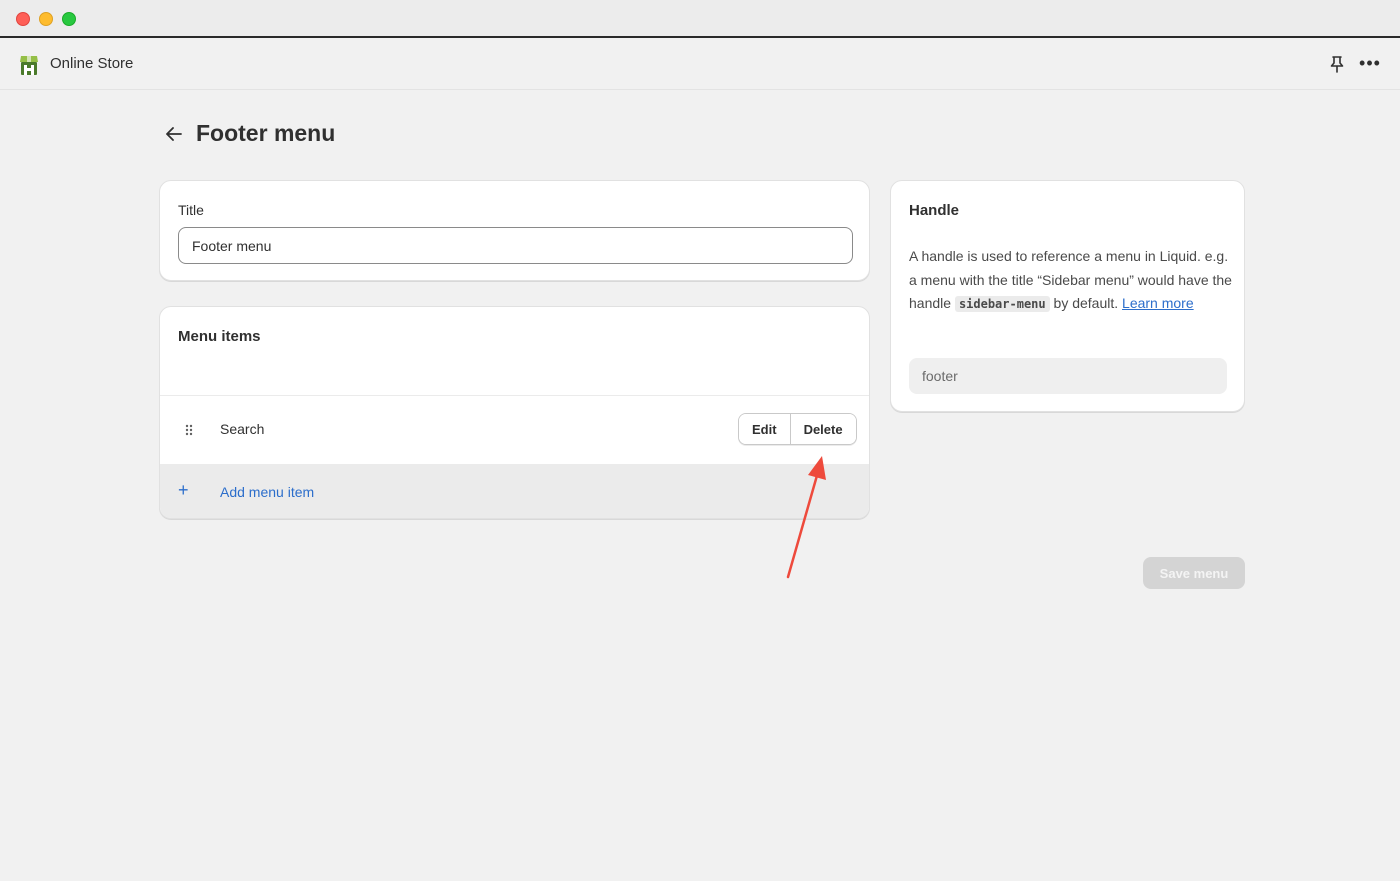  I want to click on title-card: Title, so click(514, 230).